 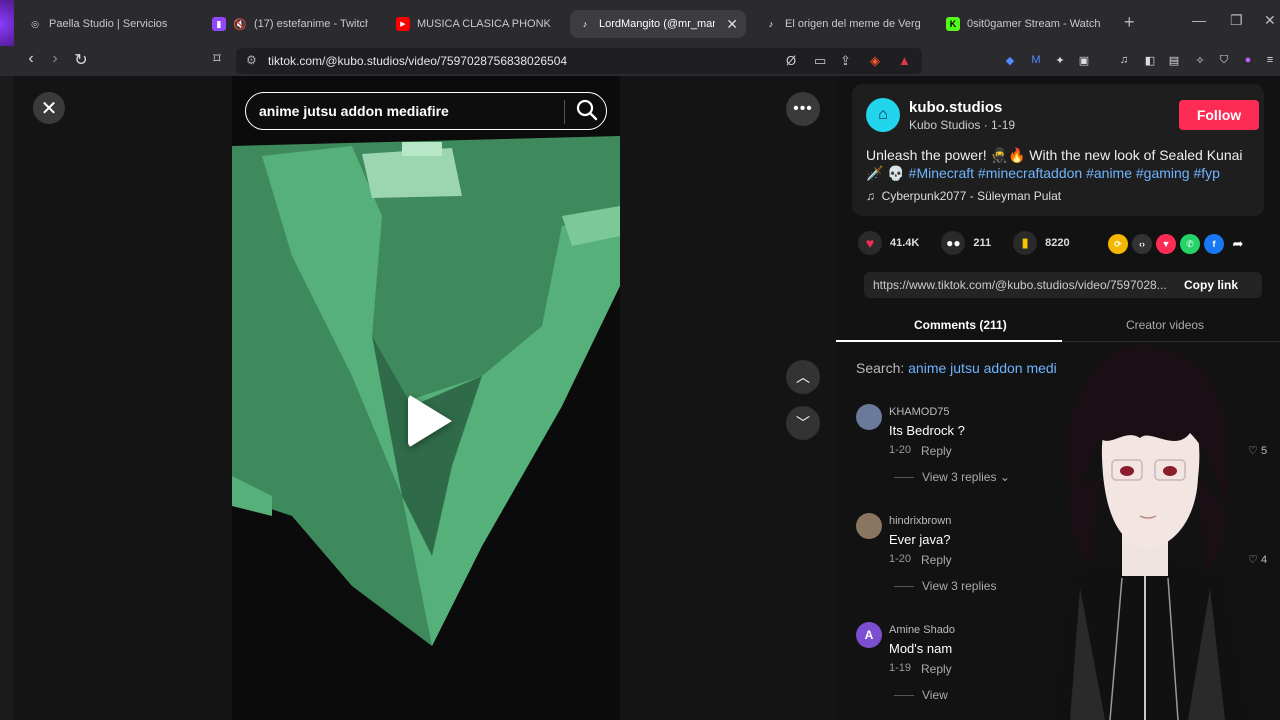 I want to click on save-count: 8220, so click(x=1057, y=243).